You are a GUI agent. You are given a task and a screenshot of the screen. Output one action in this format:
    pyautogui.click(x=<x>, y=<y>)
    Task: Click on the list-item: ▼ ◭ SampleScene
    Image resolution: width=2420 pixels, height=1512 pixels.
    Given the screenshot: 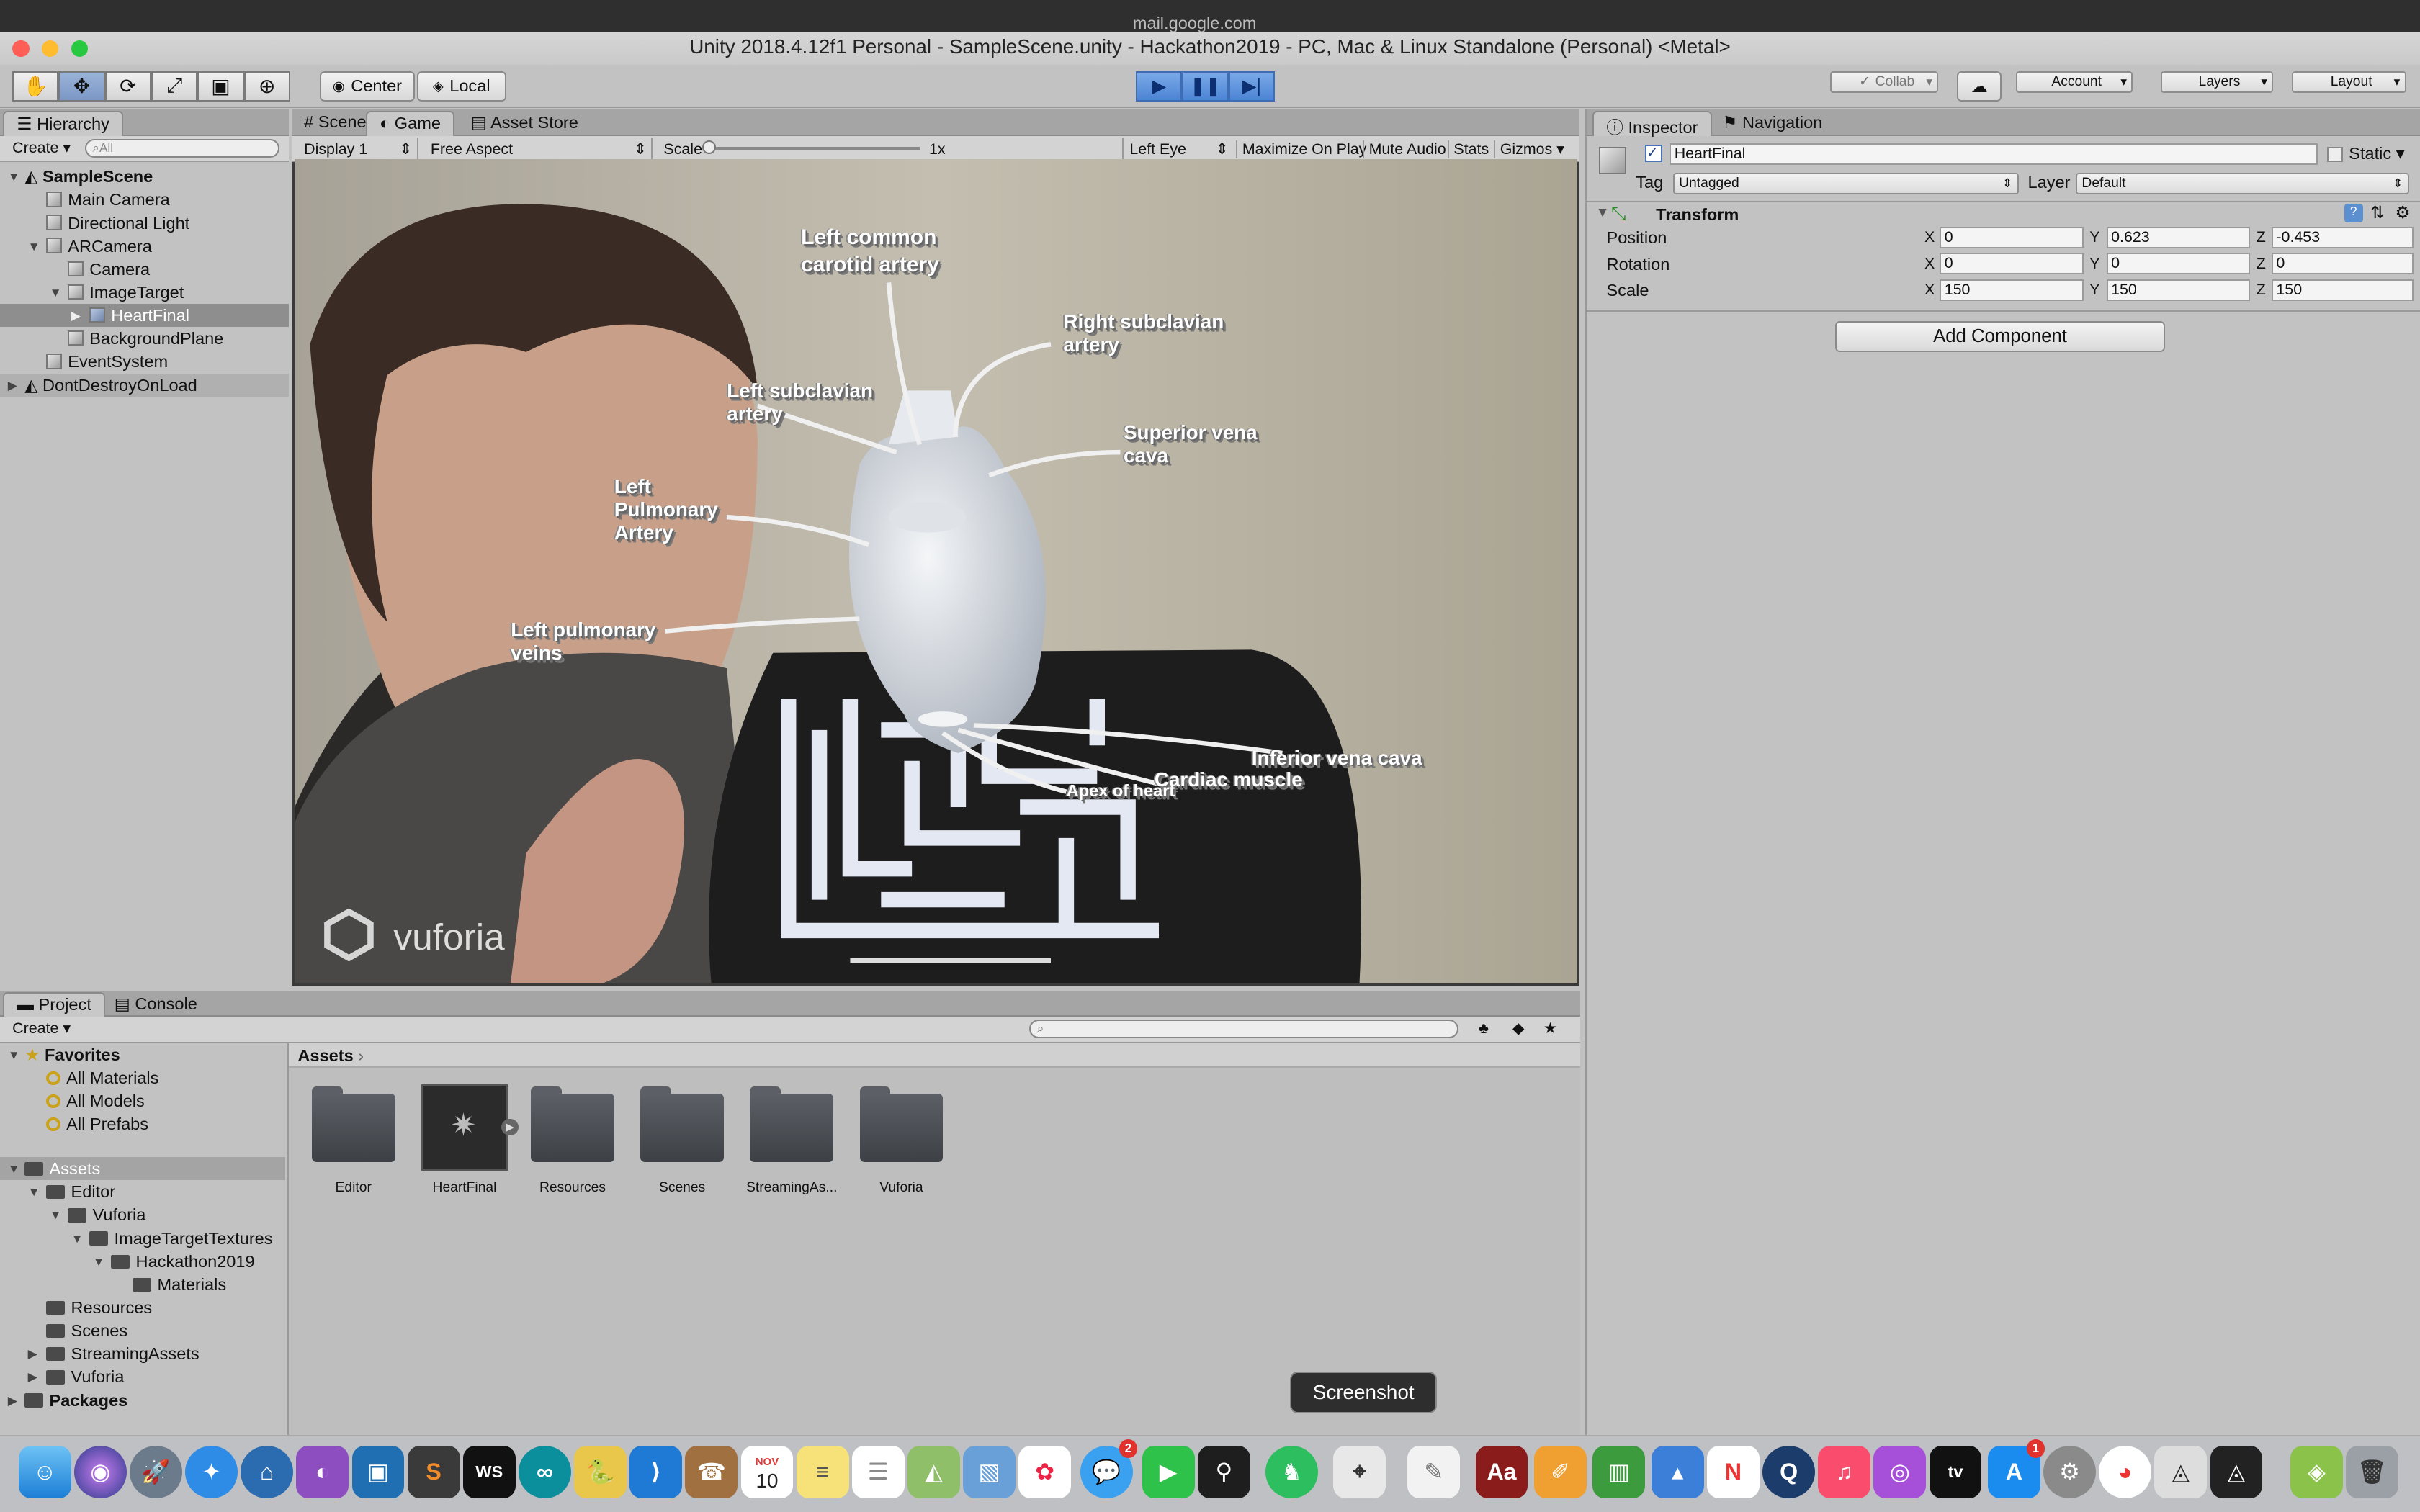 What is the action you would take?
    pyautogui.click(x=144, y=176)
    